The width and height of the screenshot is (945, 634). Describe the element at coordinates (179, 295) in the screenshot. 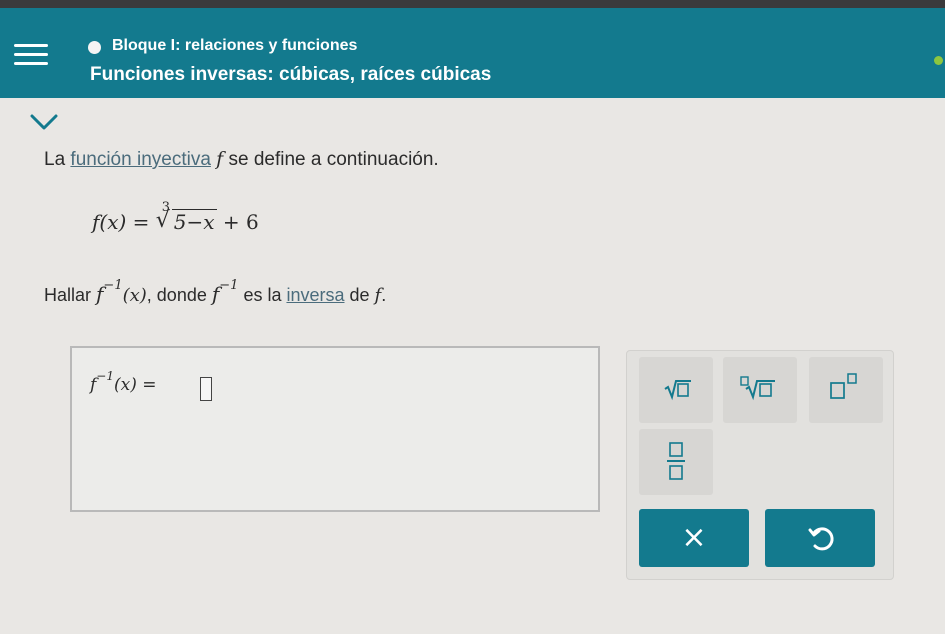

I see `question-mid: , donde` at that location.